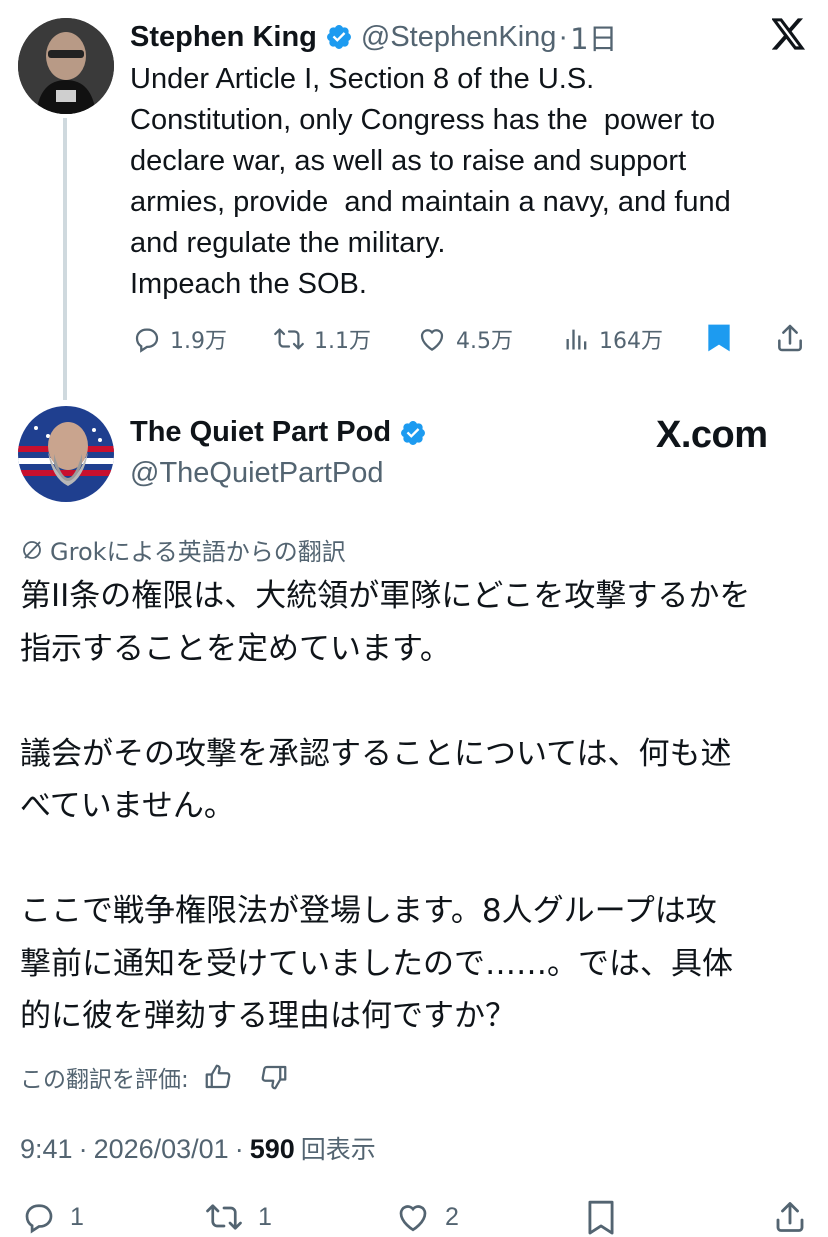 Image resolution: width=828 pixels, height=1237 pixels. What do you see at coordinates (198, 552) in the screenshot?
I see `translation-label: Grokによる英語からの翻訳` at bounding box center [198, 552].